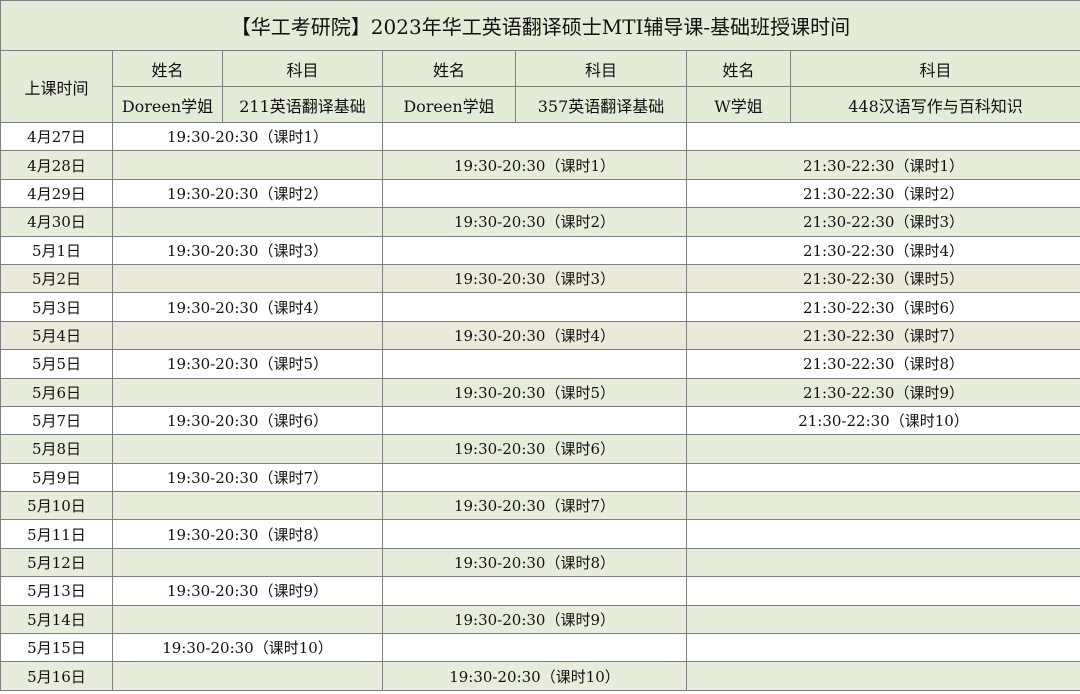 The image size is (1080, 694). Describe the element at coordinates (534, 278) in the screenshot. I see `session-cell-2: 19:30-20:30（课时3）` at that location.